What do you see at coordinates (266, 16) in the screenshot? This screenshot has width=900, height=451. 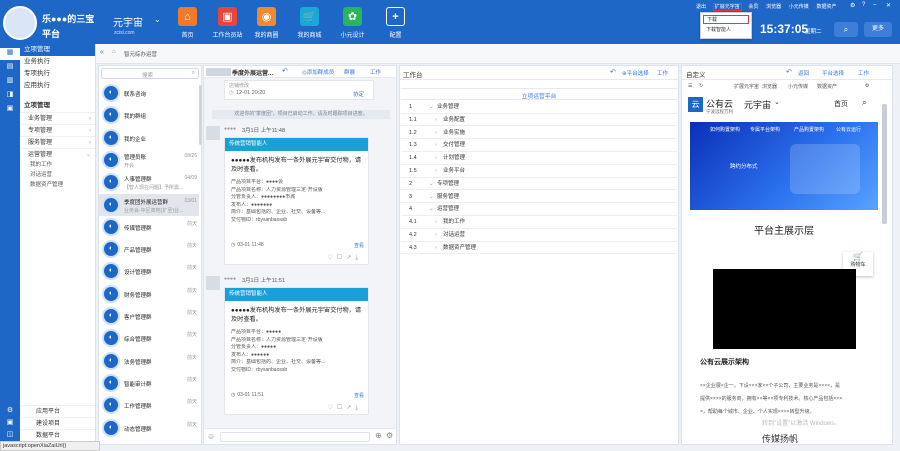 I see `circle-icon: ◉` at bounding box center [266, 16].